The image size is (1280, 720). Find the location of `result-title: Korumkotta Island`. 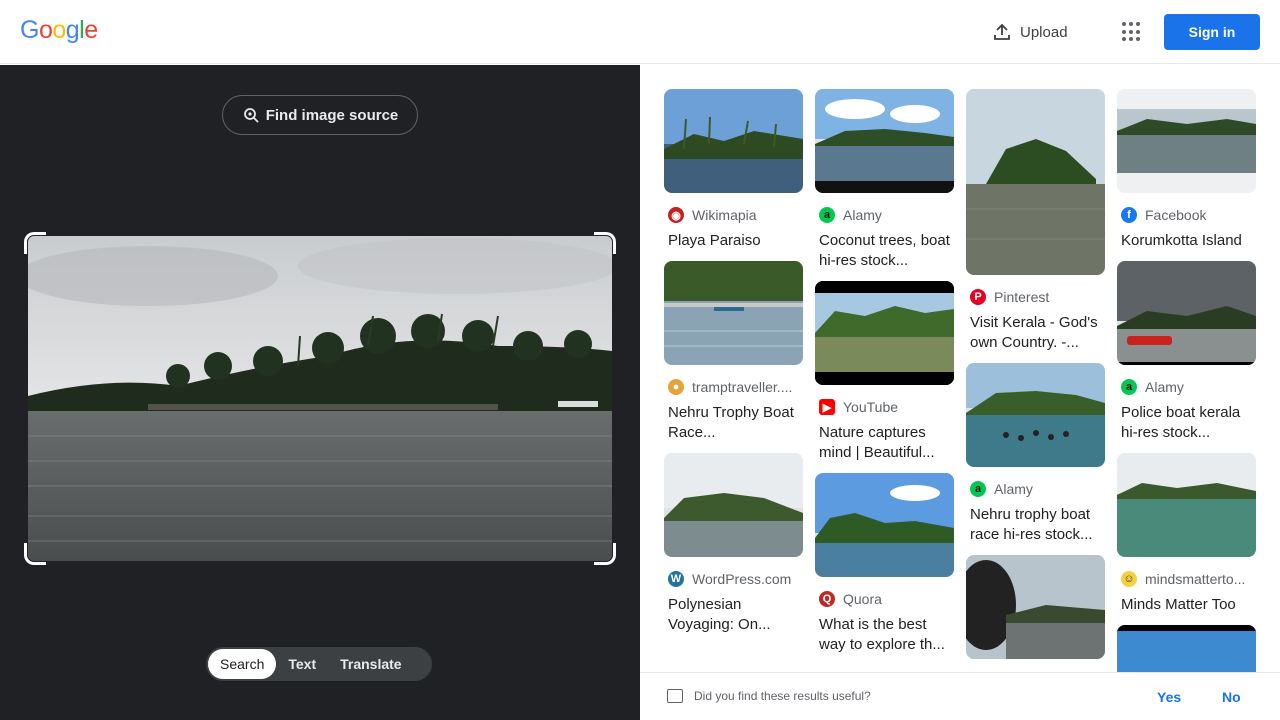

result-title: Korumkotta Island is located at coordinates (1186, 241).